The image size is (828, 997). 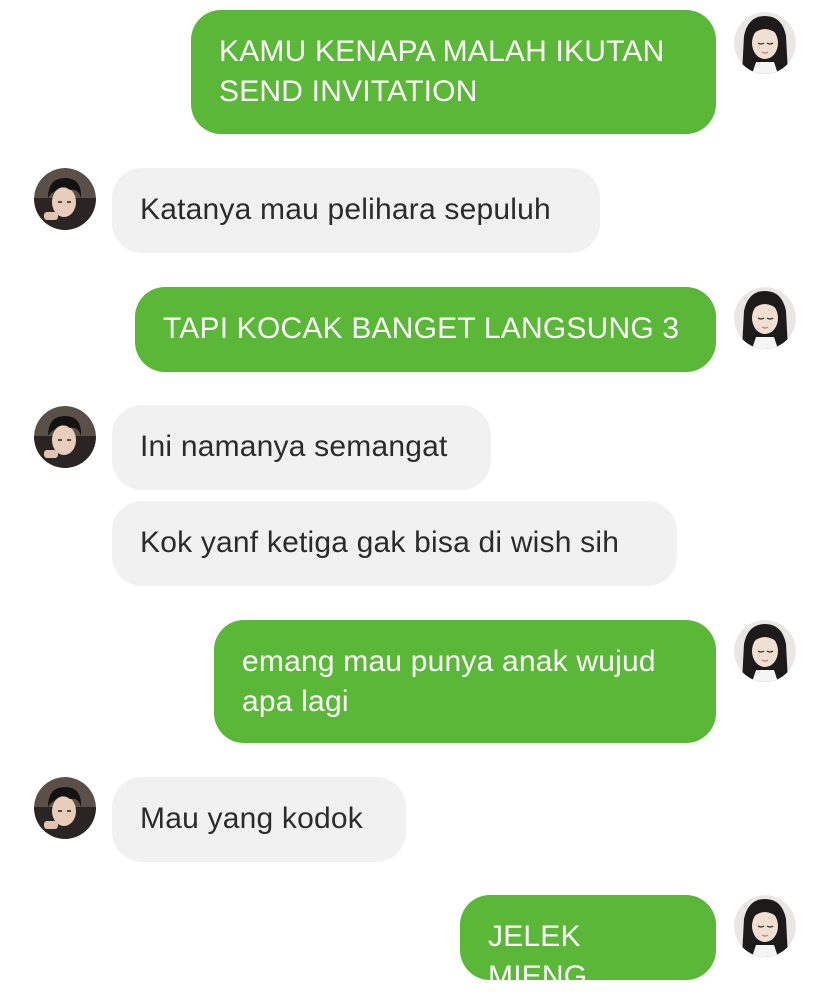 What do you see at coordinates (345, 209) in the screenshot?
I see `message-text: Katanya mau pelihara sepuluh` at bounding box center [345, 209].